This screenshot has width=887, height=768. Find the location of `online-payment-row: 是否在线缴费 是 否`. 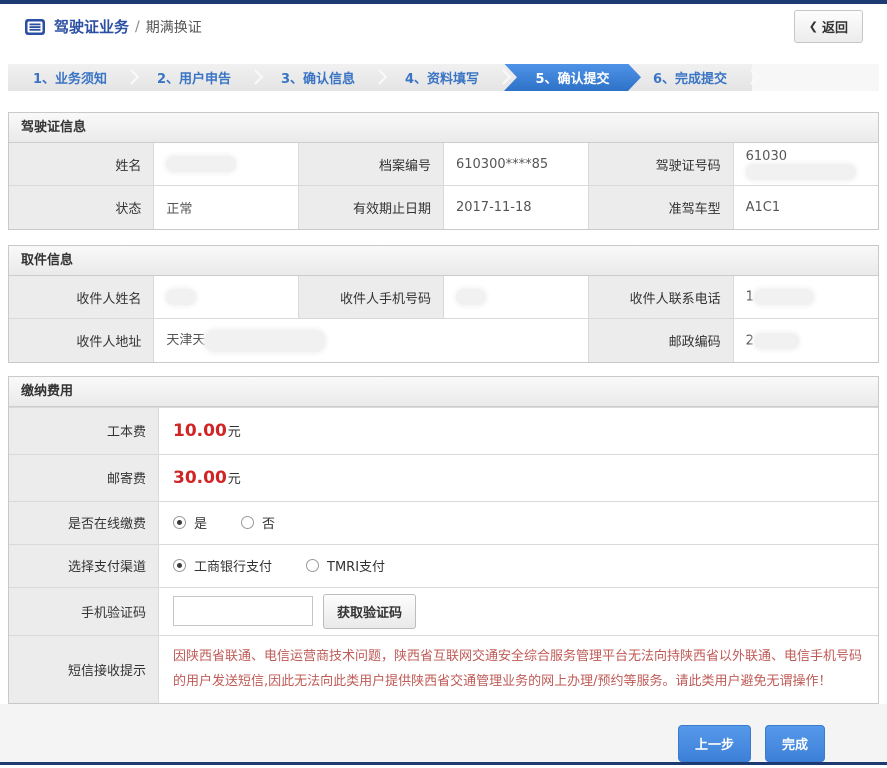

online-payment-row: 是否在线缴费 是 否 is located at coordinates (443, 522).